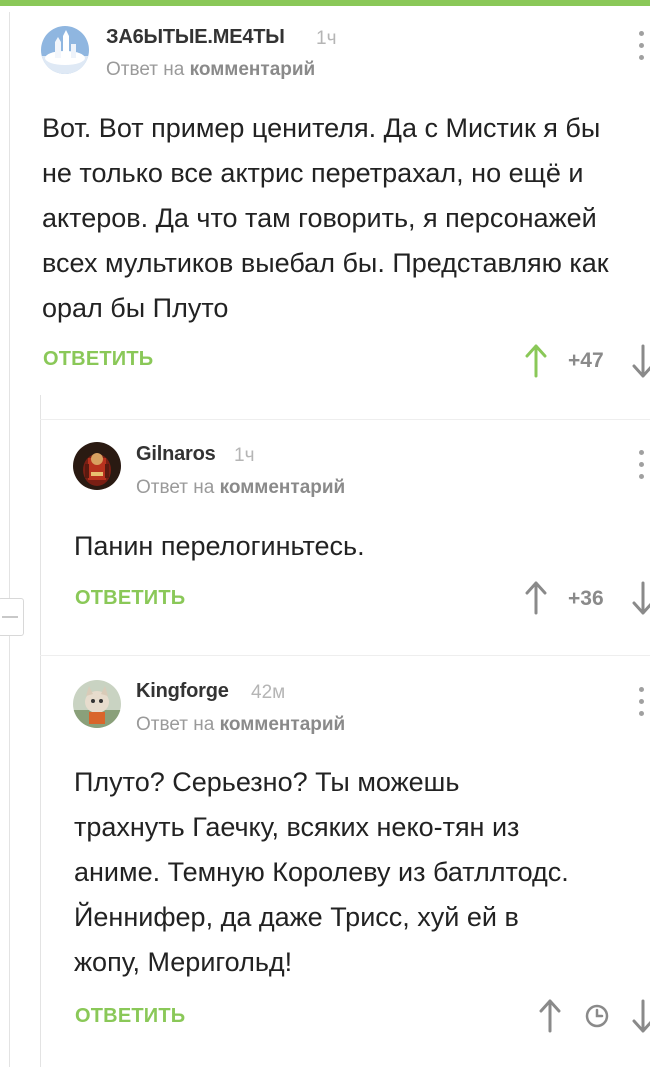 Image resolution: width=650 pixels, height=1067 pixels. Describe the element at coordinates (195, 37) in the screenshot. I see `author-name: ЗА6ЫТЫЕ.МЕ4ТЫ` at that location.